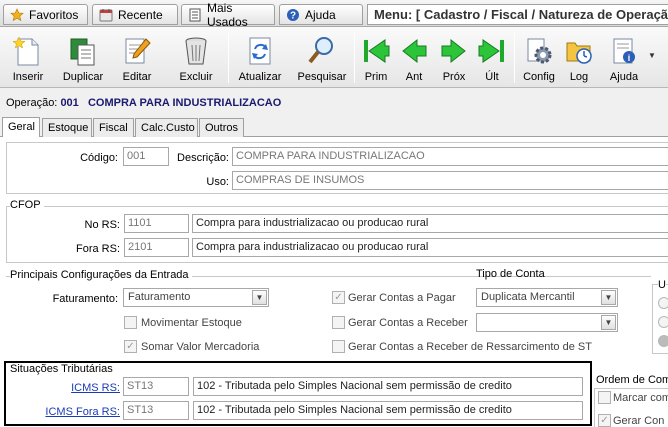  I want to click on editar-button: Editar, so click(137, 58).